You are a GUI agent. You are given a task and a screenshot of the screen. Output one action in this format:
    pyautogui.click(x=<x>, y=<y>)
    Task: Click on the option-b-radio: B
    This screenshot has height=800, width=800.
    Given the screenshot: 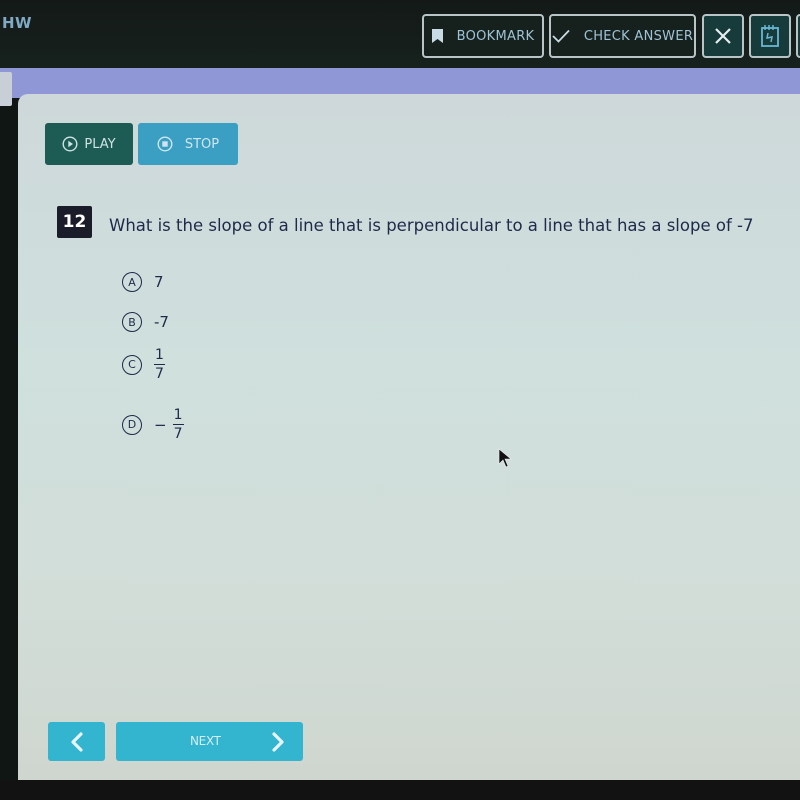 What is the action you would take?
    pyautogui.click(x=132, y=322)
    